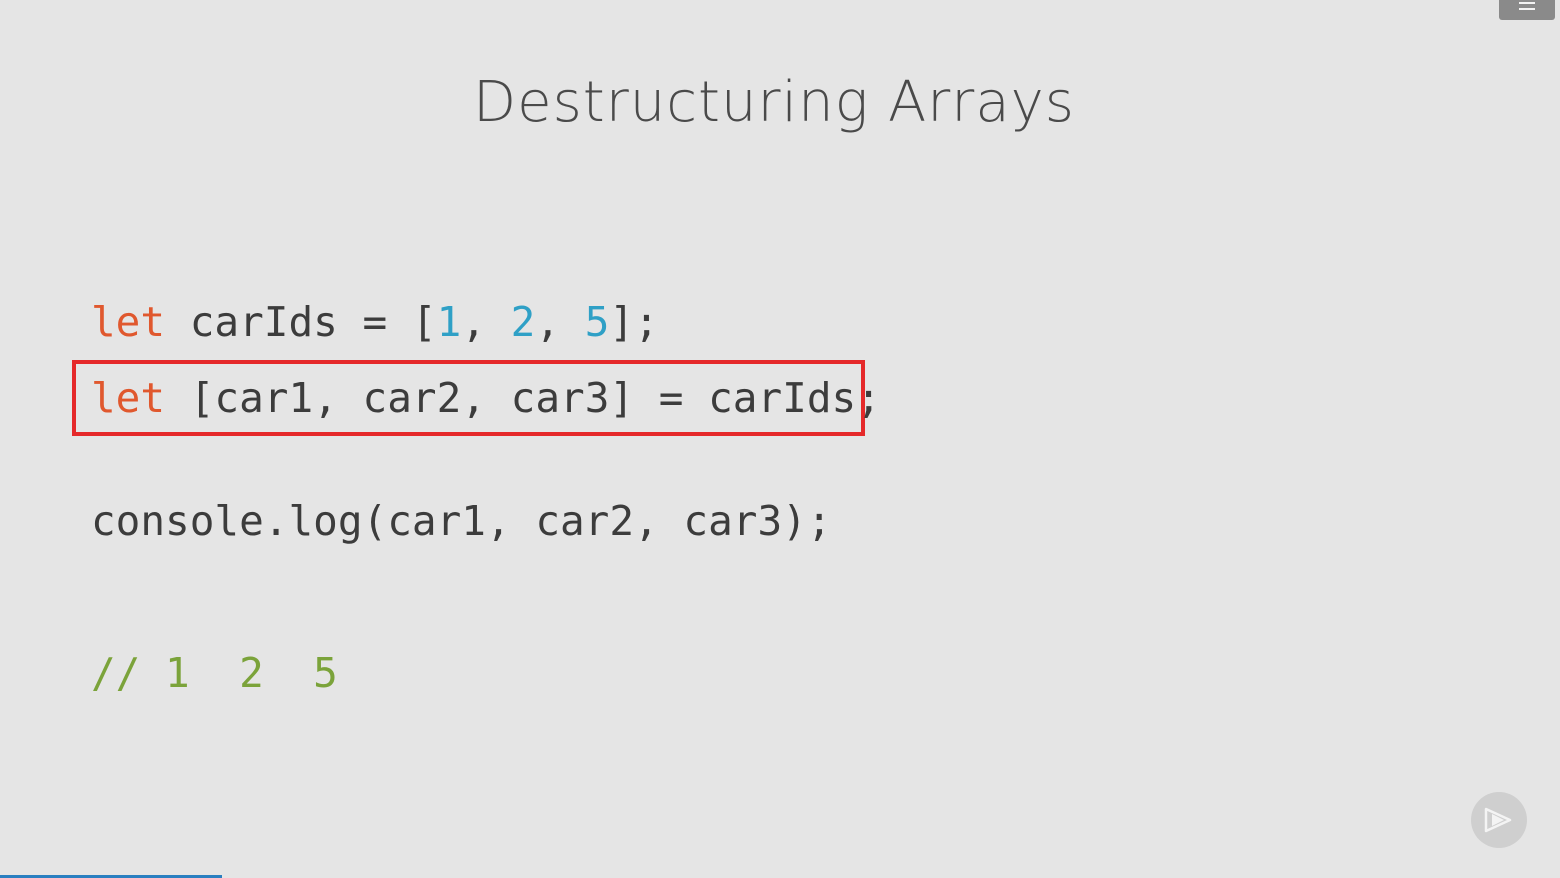  What do you see at coordinates (1527, 6) in the screenshot?
I see `hamburger-icon` at bounding box center [1527, 6].